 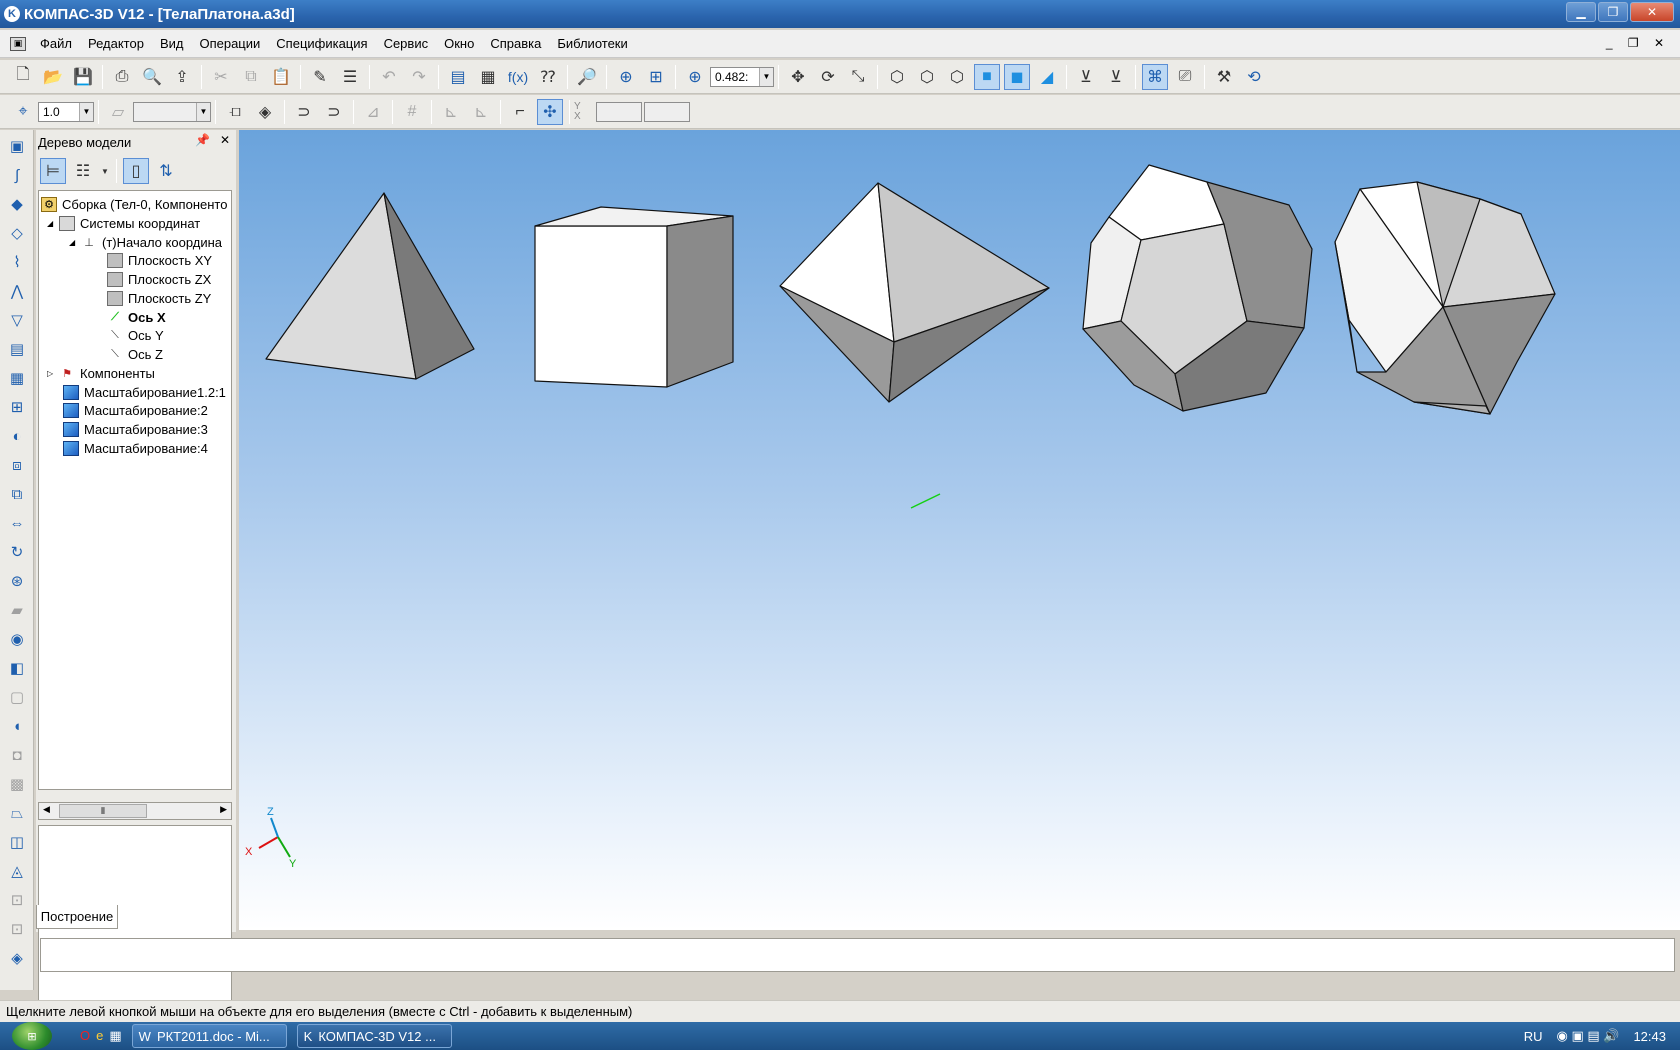 I want to click on scroll-left-icon: ◀, so click(x=46, y=809).